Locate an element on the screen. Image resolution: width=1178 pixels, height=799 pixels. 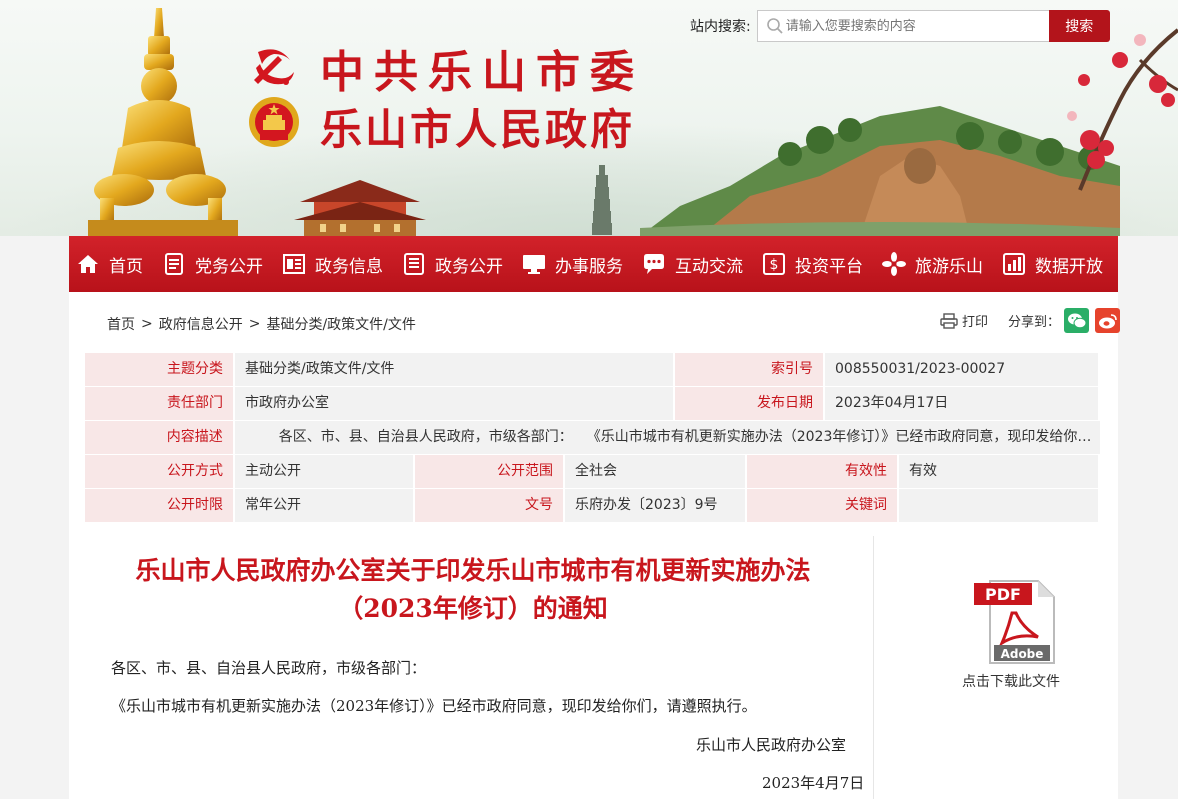
home-icon is located at coordinates (88, 264).